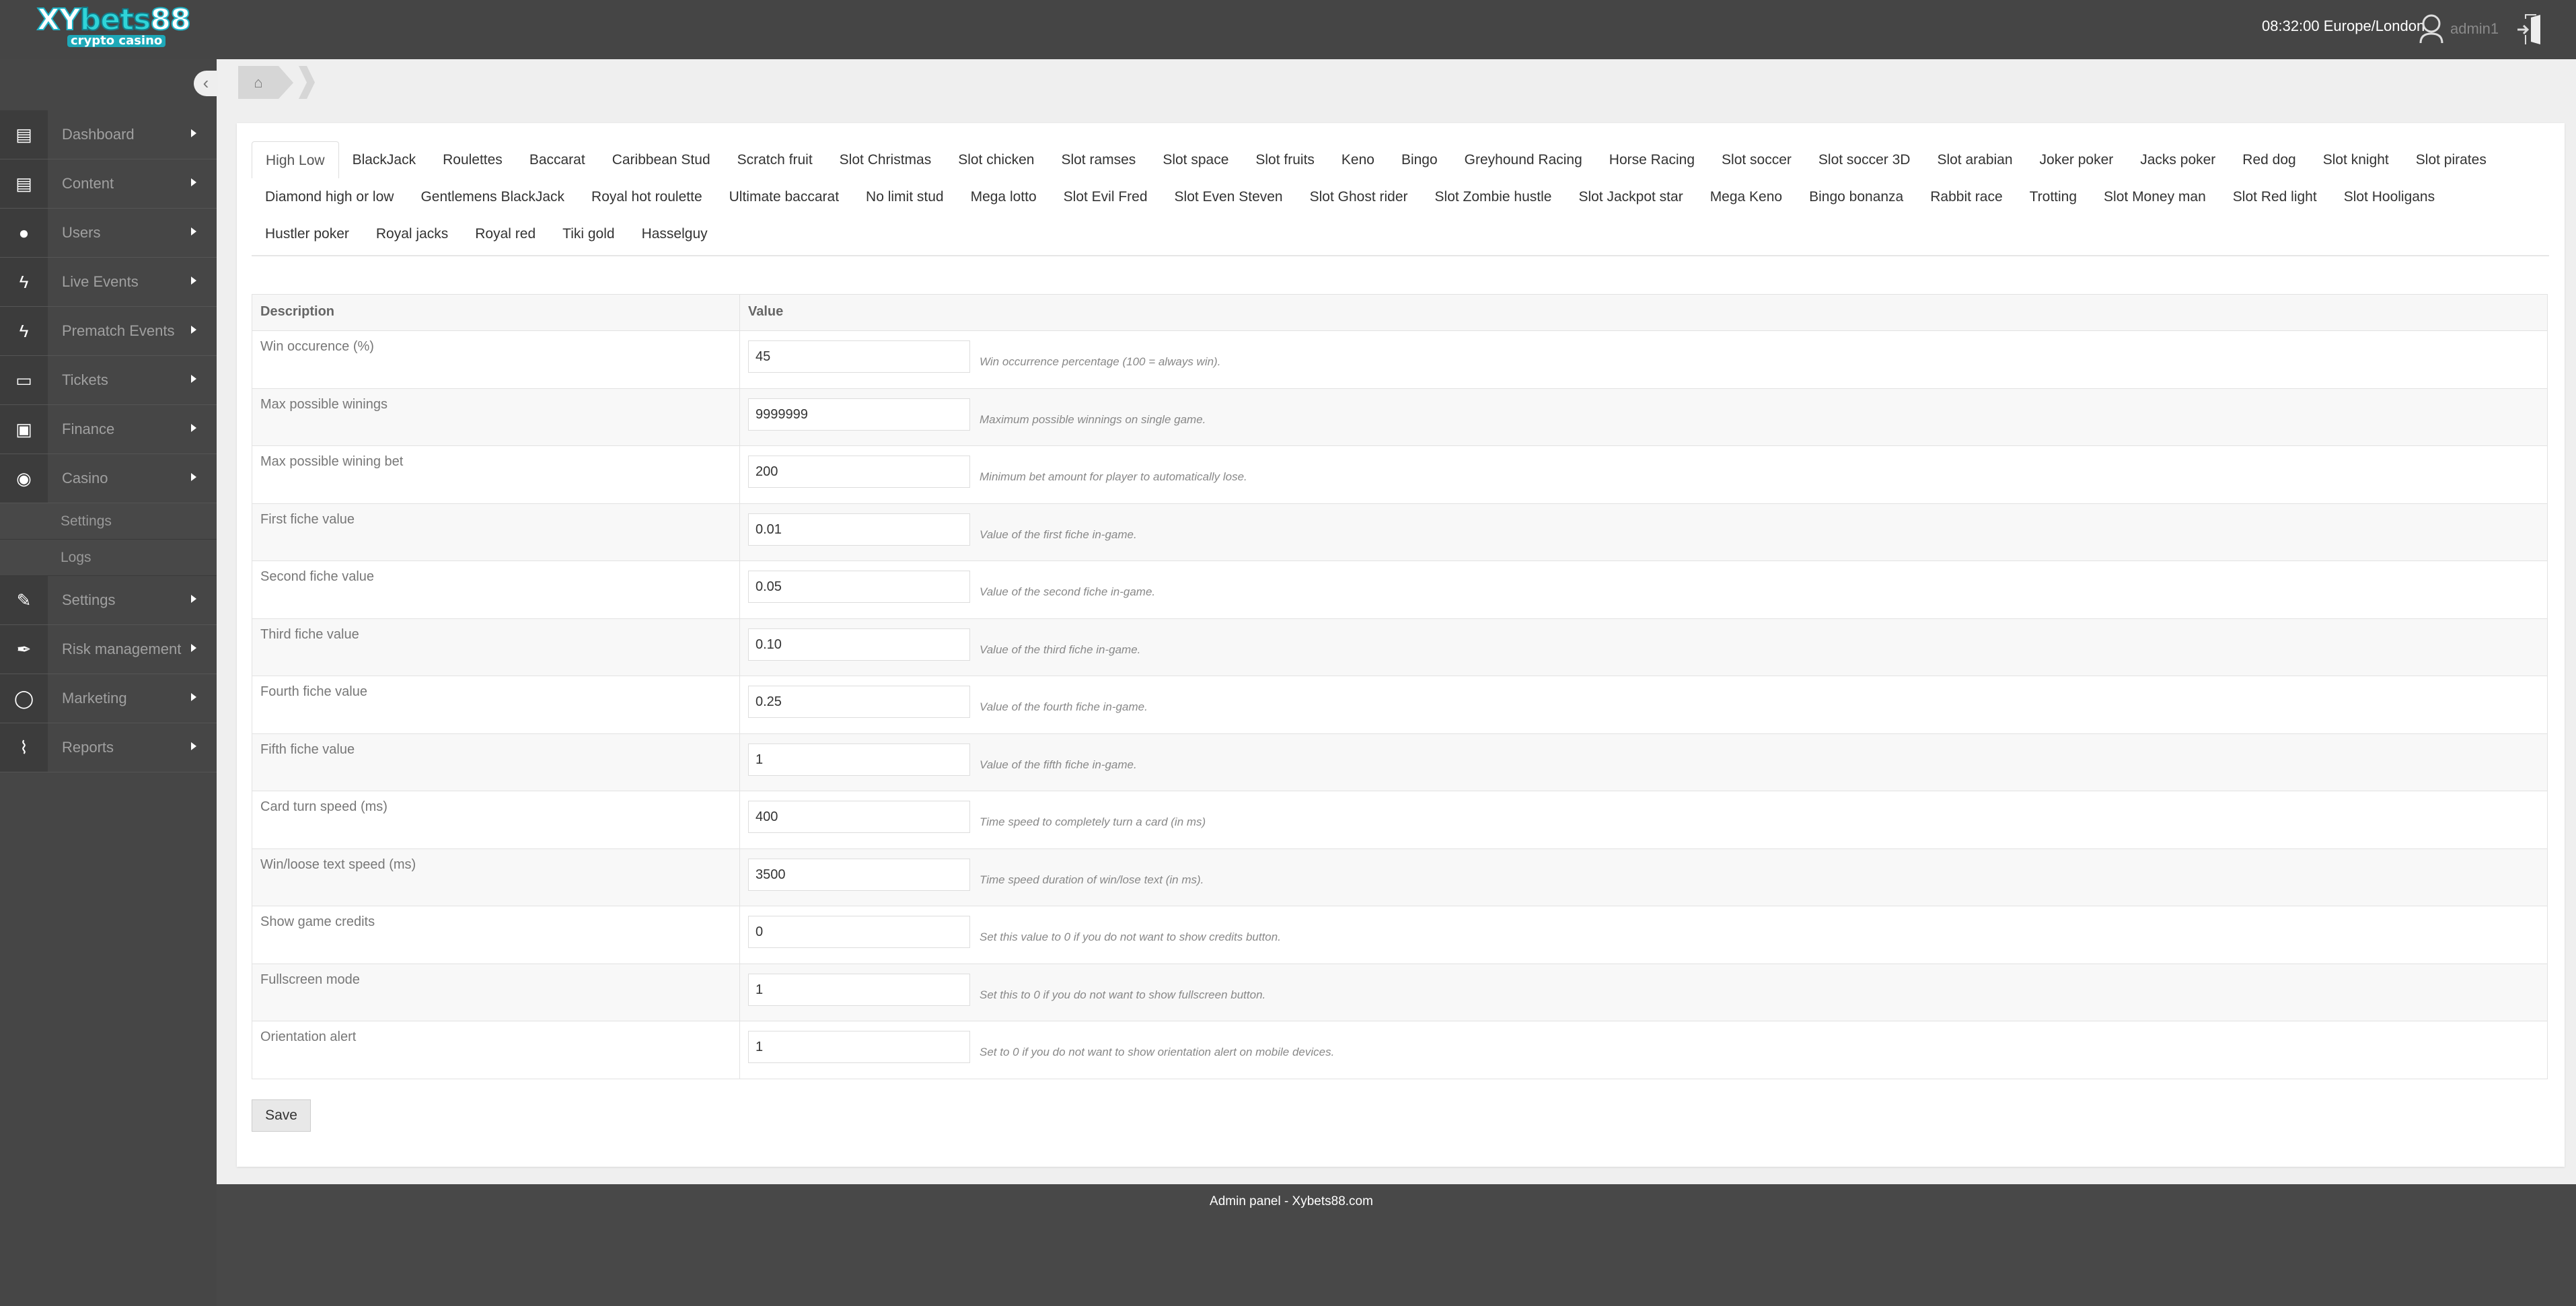  What do you see at coordinates (329, 196) in the screenshot?
I see `tab-diamond-high-or-low: Diamond high or low` at bounding box center [329, 196].